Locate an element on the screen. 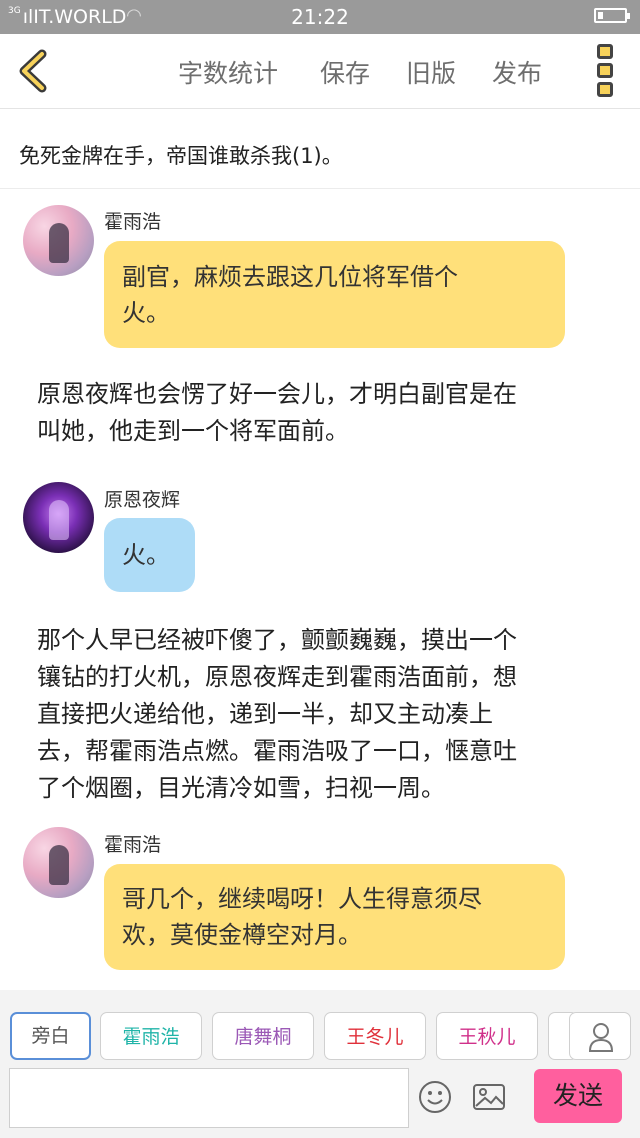 Image resolution: width=640 pixels, height=1138 pixels. character-chip-huo-yuhao: 霍雨浩 is located at coordinates (151, 1036).